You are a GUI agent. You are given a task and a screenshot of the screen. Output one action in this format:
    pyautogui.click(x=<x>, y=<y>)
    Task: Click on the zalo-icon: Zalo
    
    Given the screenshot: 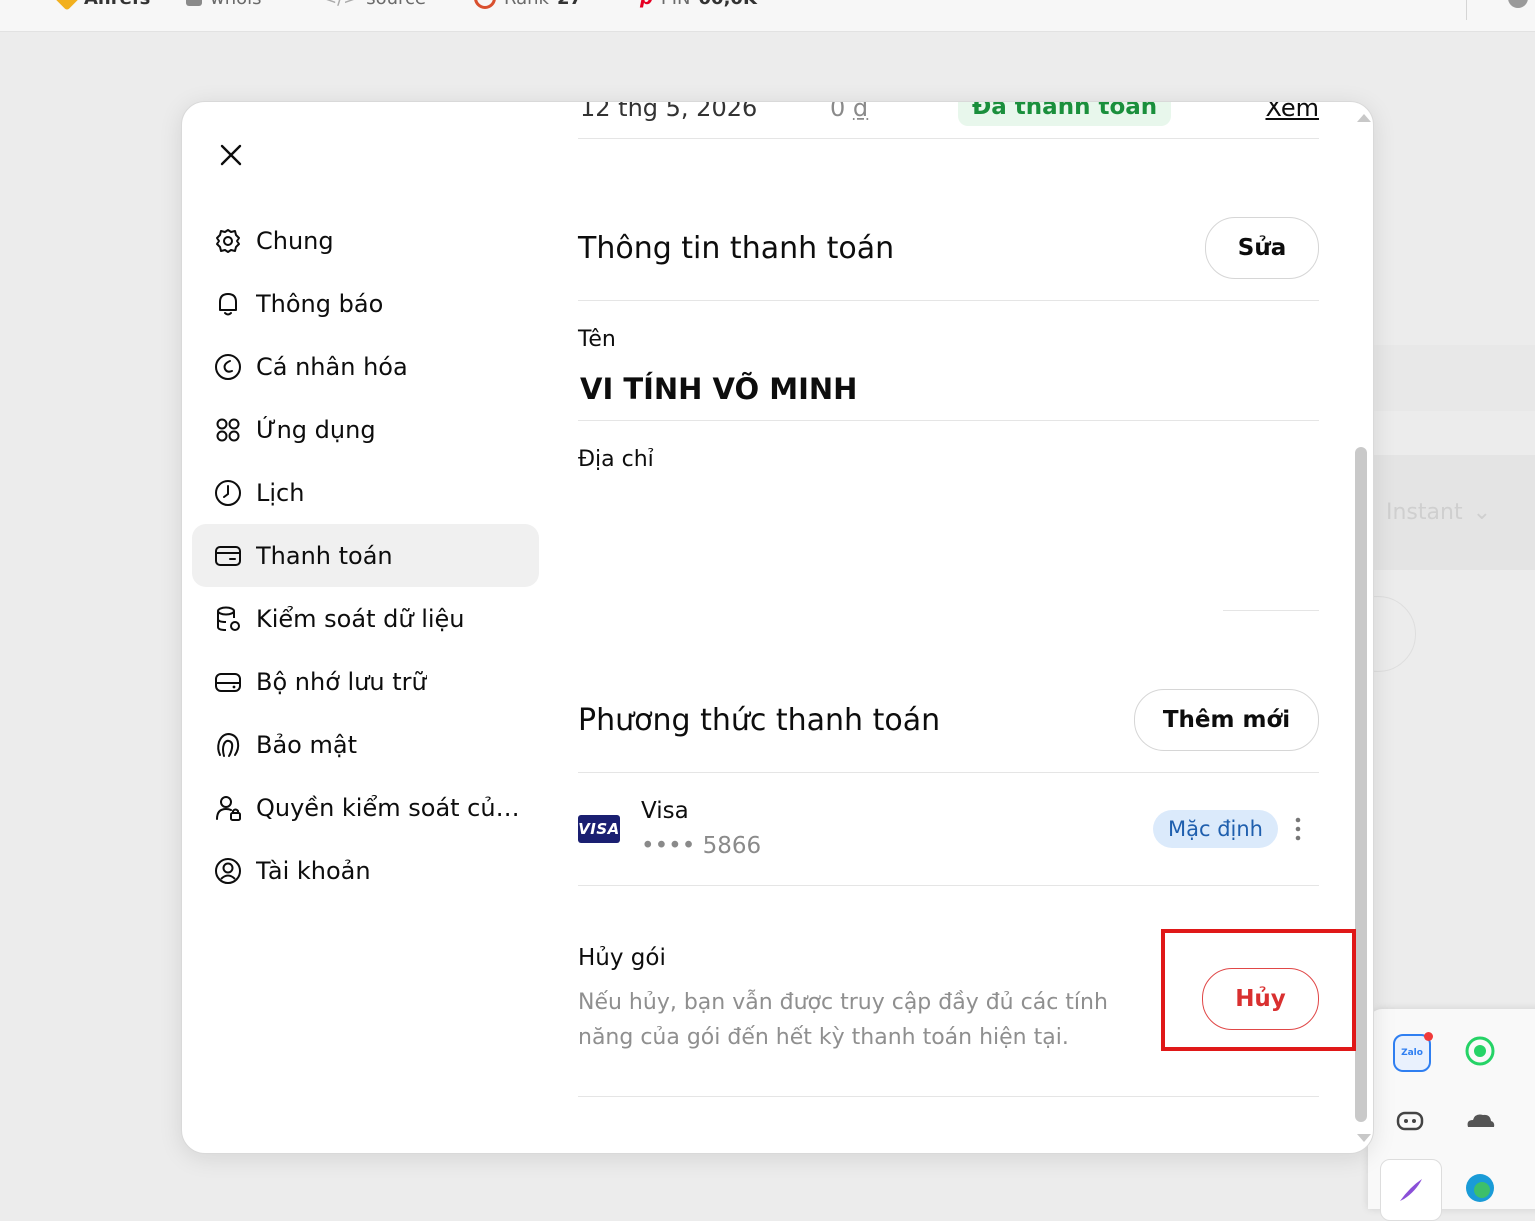 What is the action you would take?
    pyautogui.click(x=1413, y=1052)
    